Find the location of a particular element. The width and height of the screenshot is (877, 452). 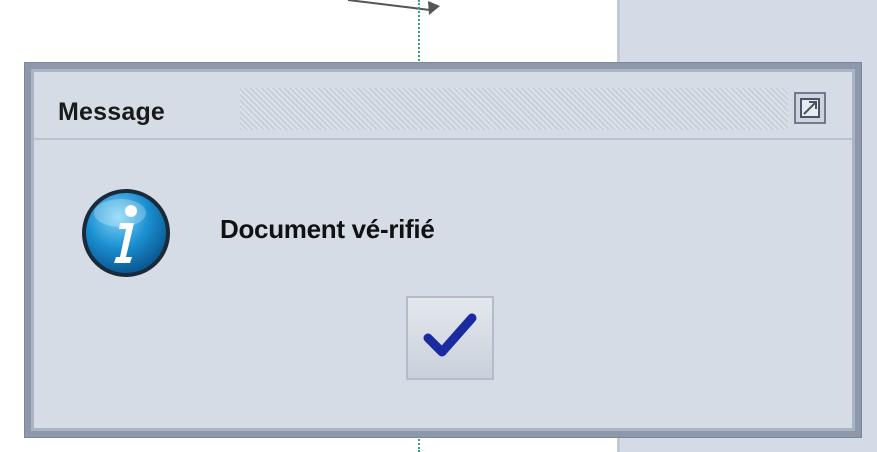

dialog-titlebar: Message is located at coordinates (443, 106).